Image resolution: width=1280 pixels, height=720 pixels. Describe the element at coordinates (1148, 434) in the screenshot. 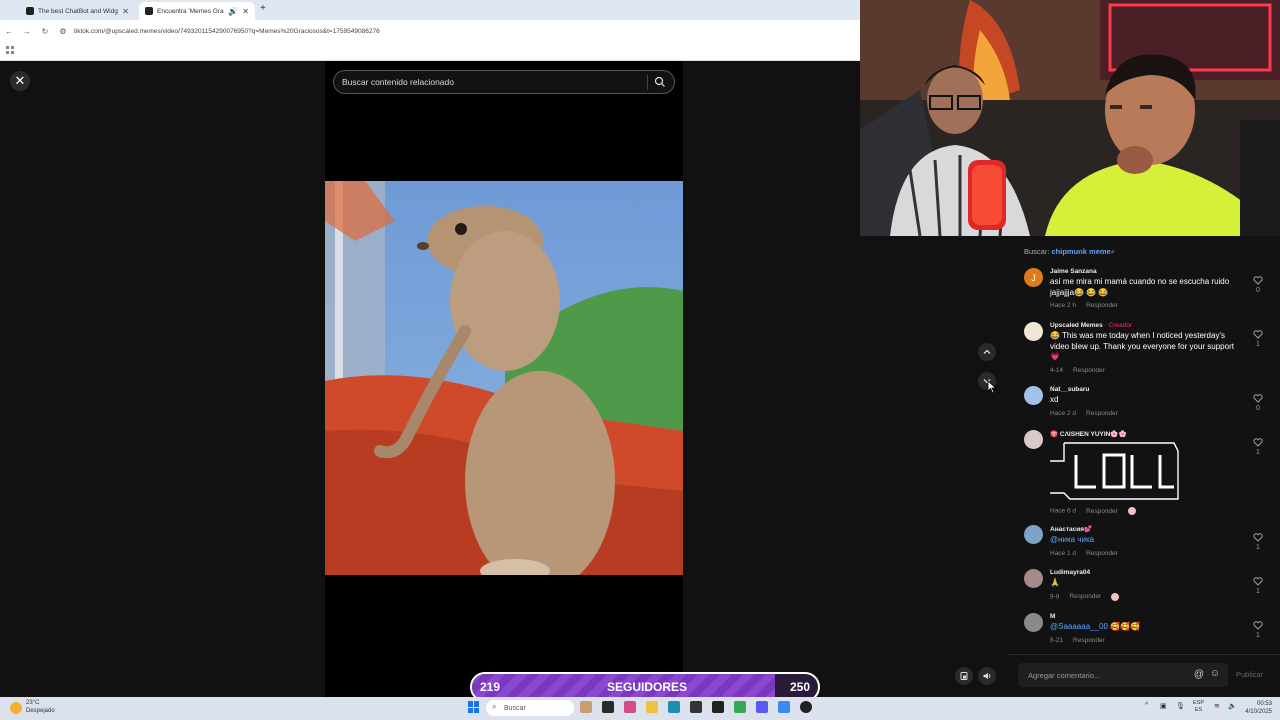

I see `comment-user: ♈ CΛISHEN YUYIN🌸🌸` at that location.